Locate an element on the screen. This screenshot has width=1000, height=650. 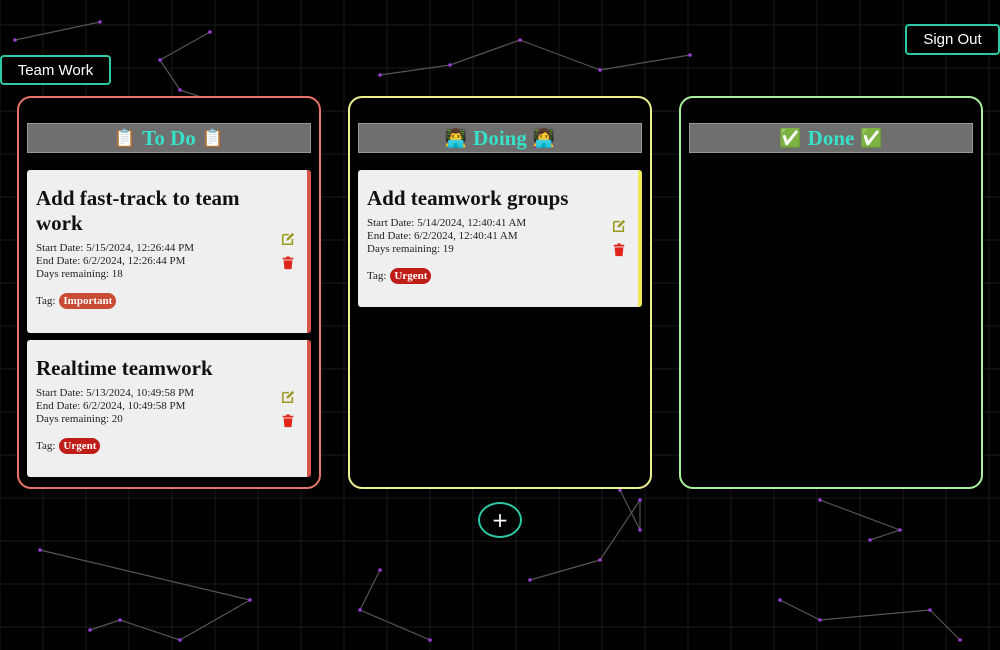
add-task-button: + is located at coordinates (500, 520).